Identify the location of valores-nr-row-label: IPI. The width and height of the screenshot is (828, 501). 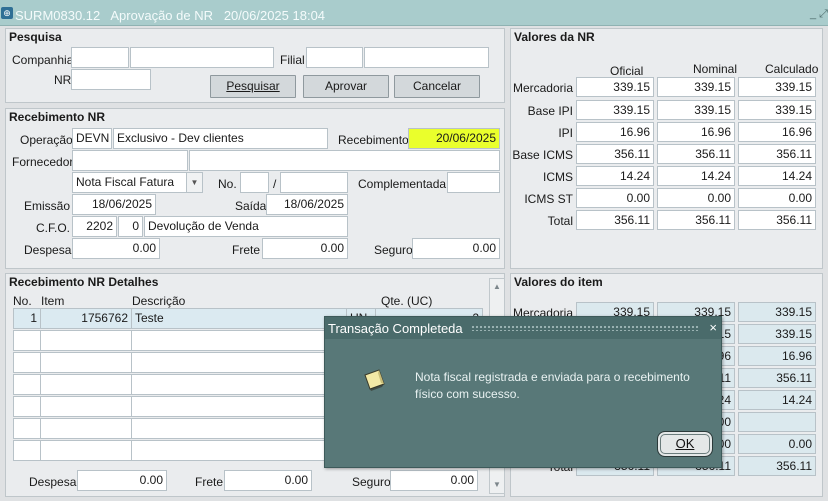
(565, 133).